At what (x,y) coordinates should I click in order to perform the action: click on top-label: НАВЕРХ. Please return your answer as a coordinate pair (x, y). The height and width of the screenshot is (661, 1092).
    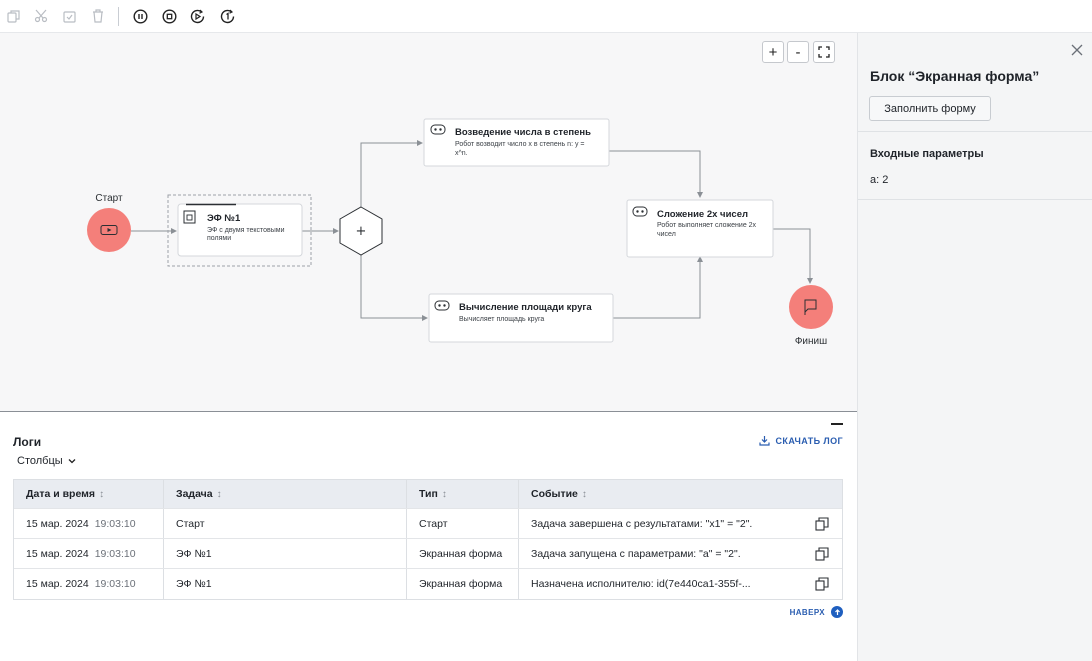
    Looking at the image, I should click on (807, 612).